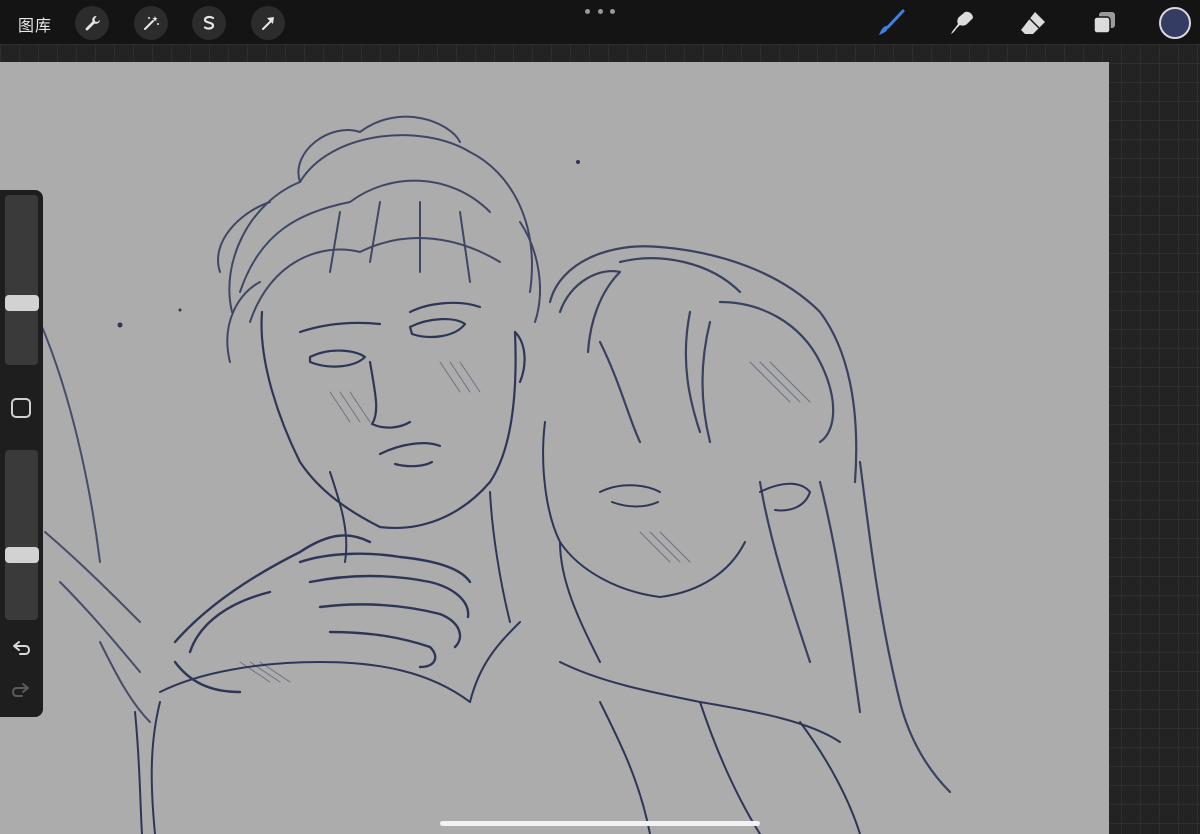  I want to click on undo-button, so click(21, 649).